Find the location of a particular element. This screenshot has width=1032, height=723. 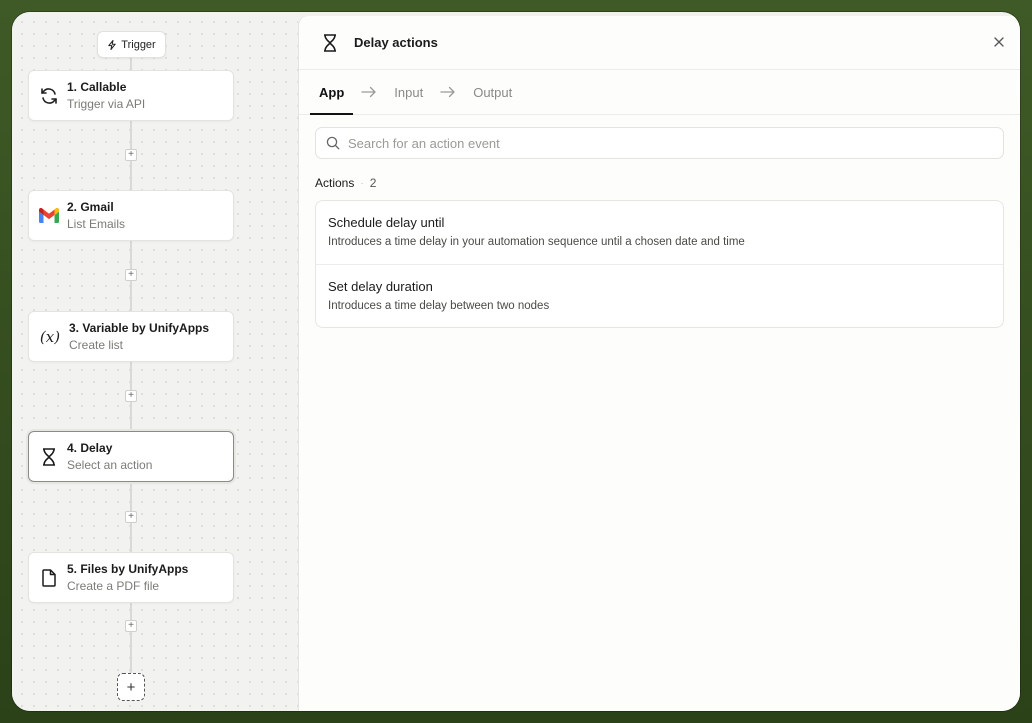

node-title: 2. Gmail is located at coordinates (90, 207).